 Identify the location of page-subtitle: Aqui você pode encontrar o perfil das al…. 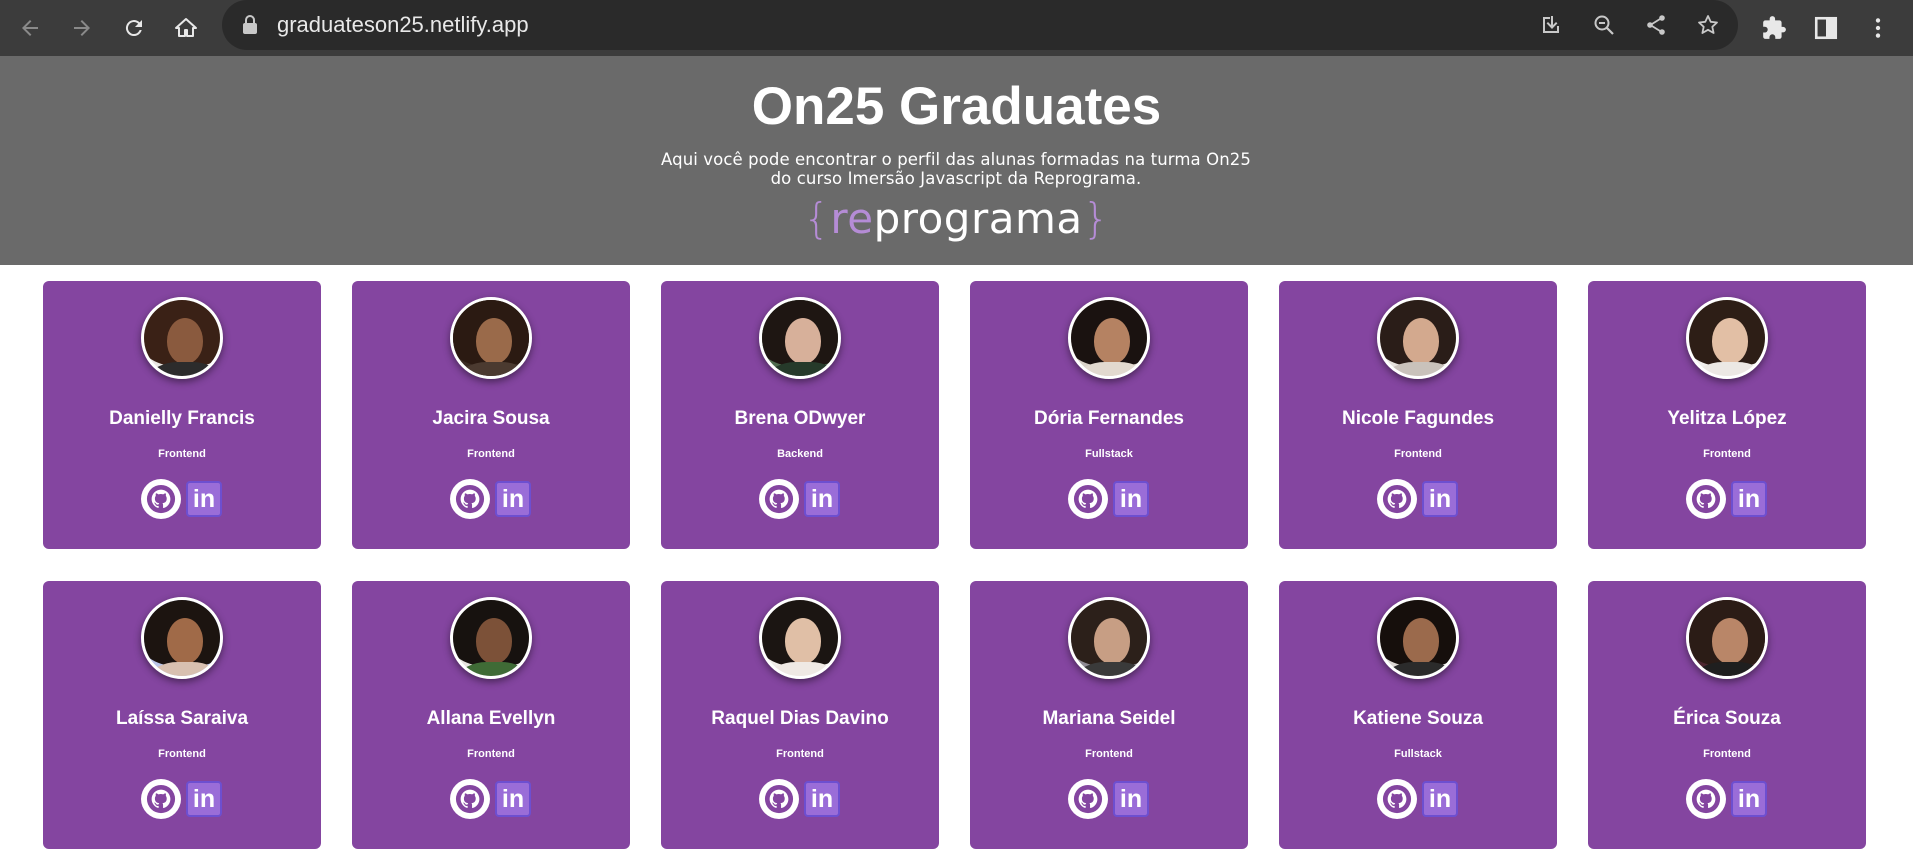
(956, 169).